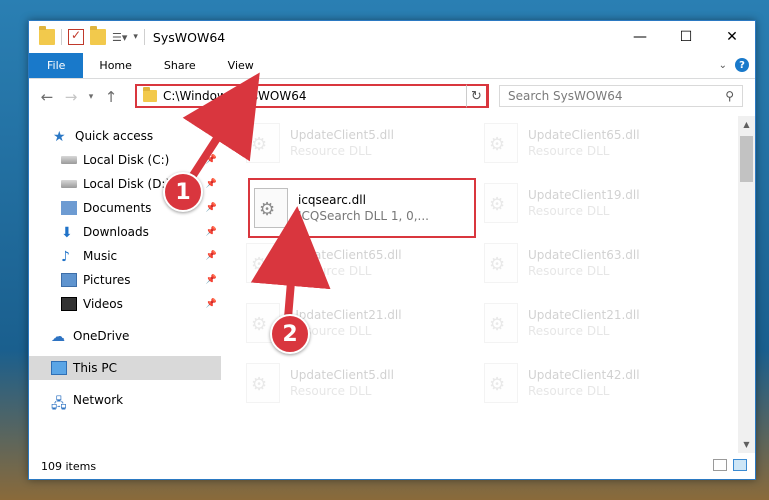 The image size is (769, 500). What do you see at coordinates (221, 127) in the screenshot?
I see `arrow-to-address-bar` at bounding box center [221, 127].